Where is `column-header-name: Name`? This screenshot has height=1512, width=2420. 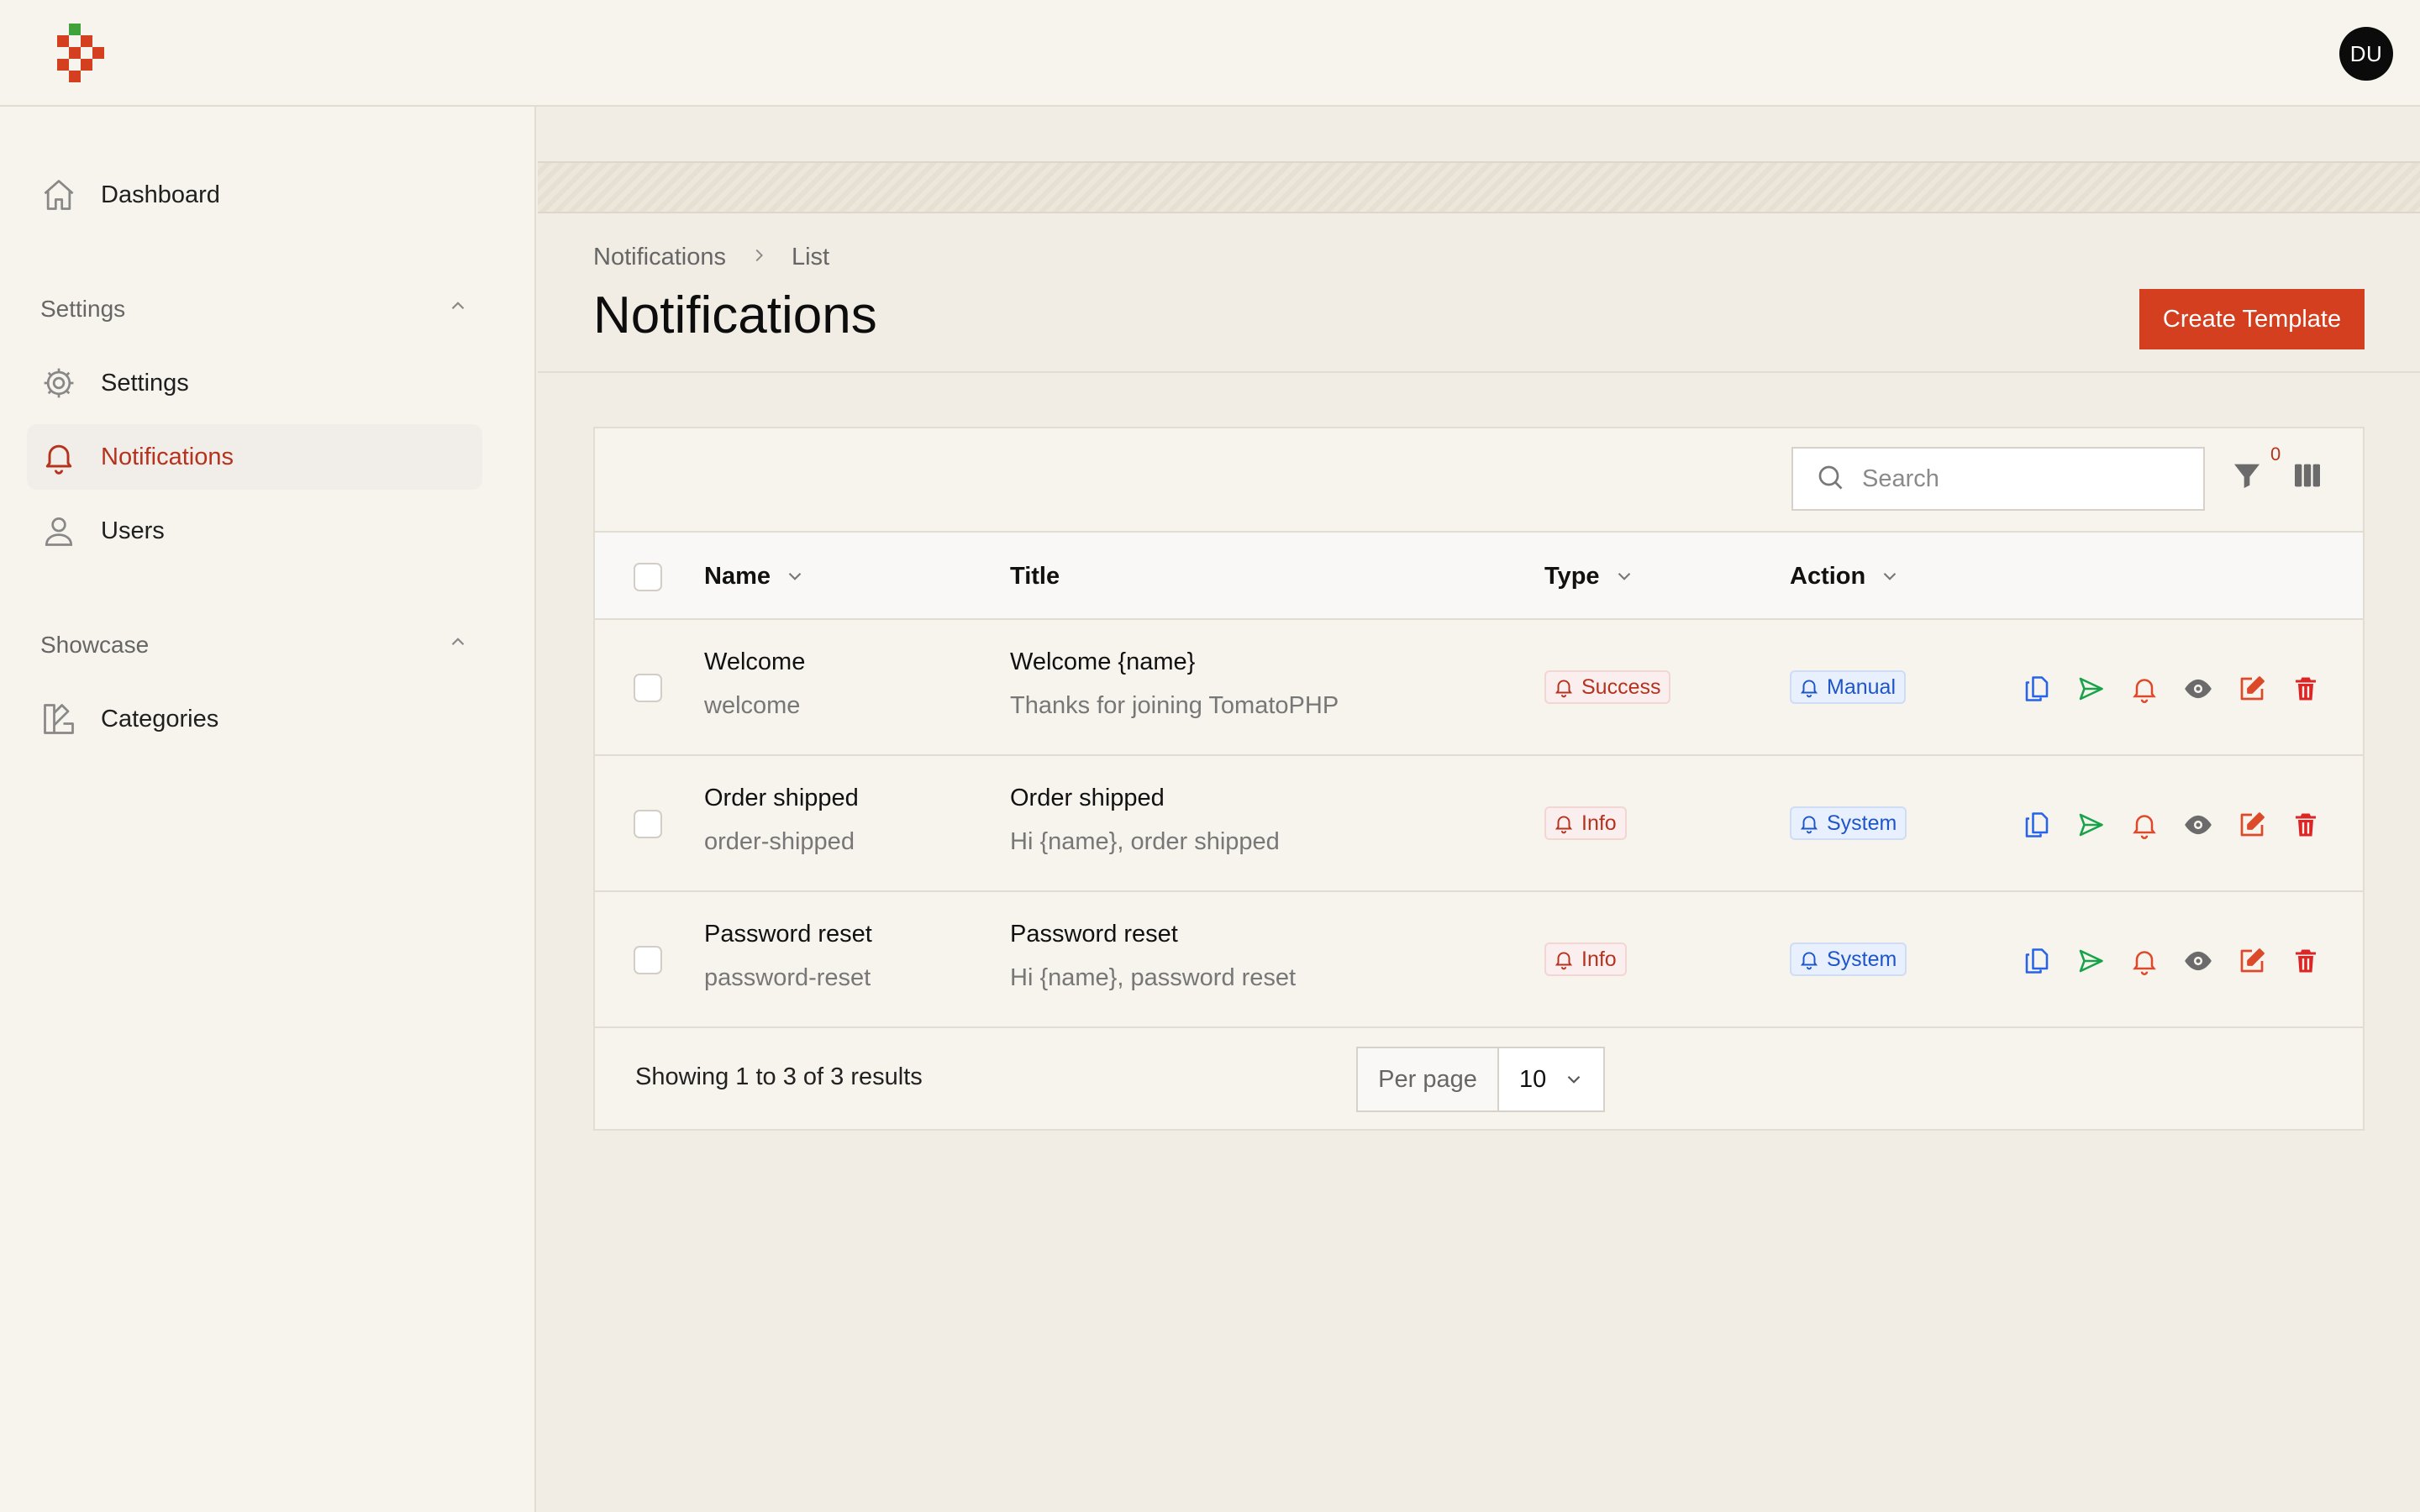 column-header-name: Name is located at coordinates (755, 576).